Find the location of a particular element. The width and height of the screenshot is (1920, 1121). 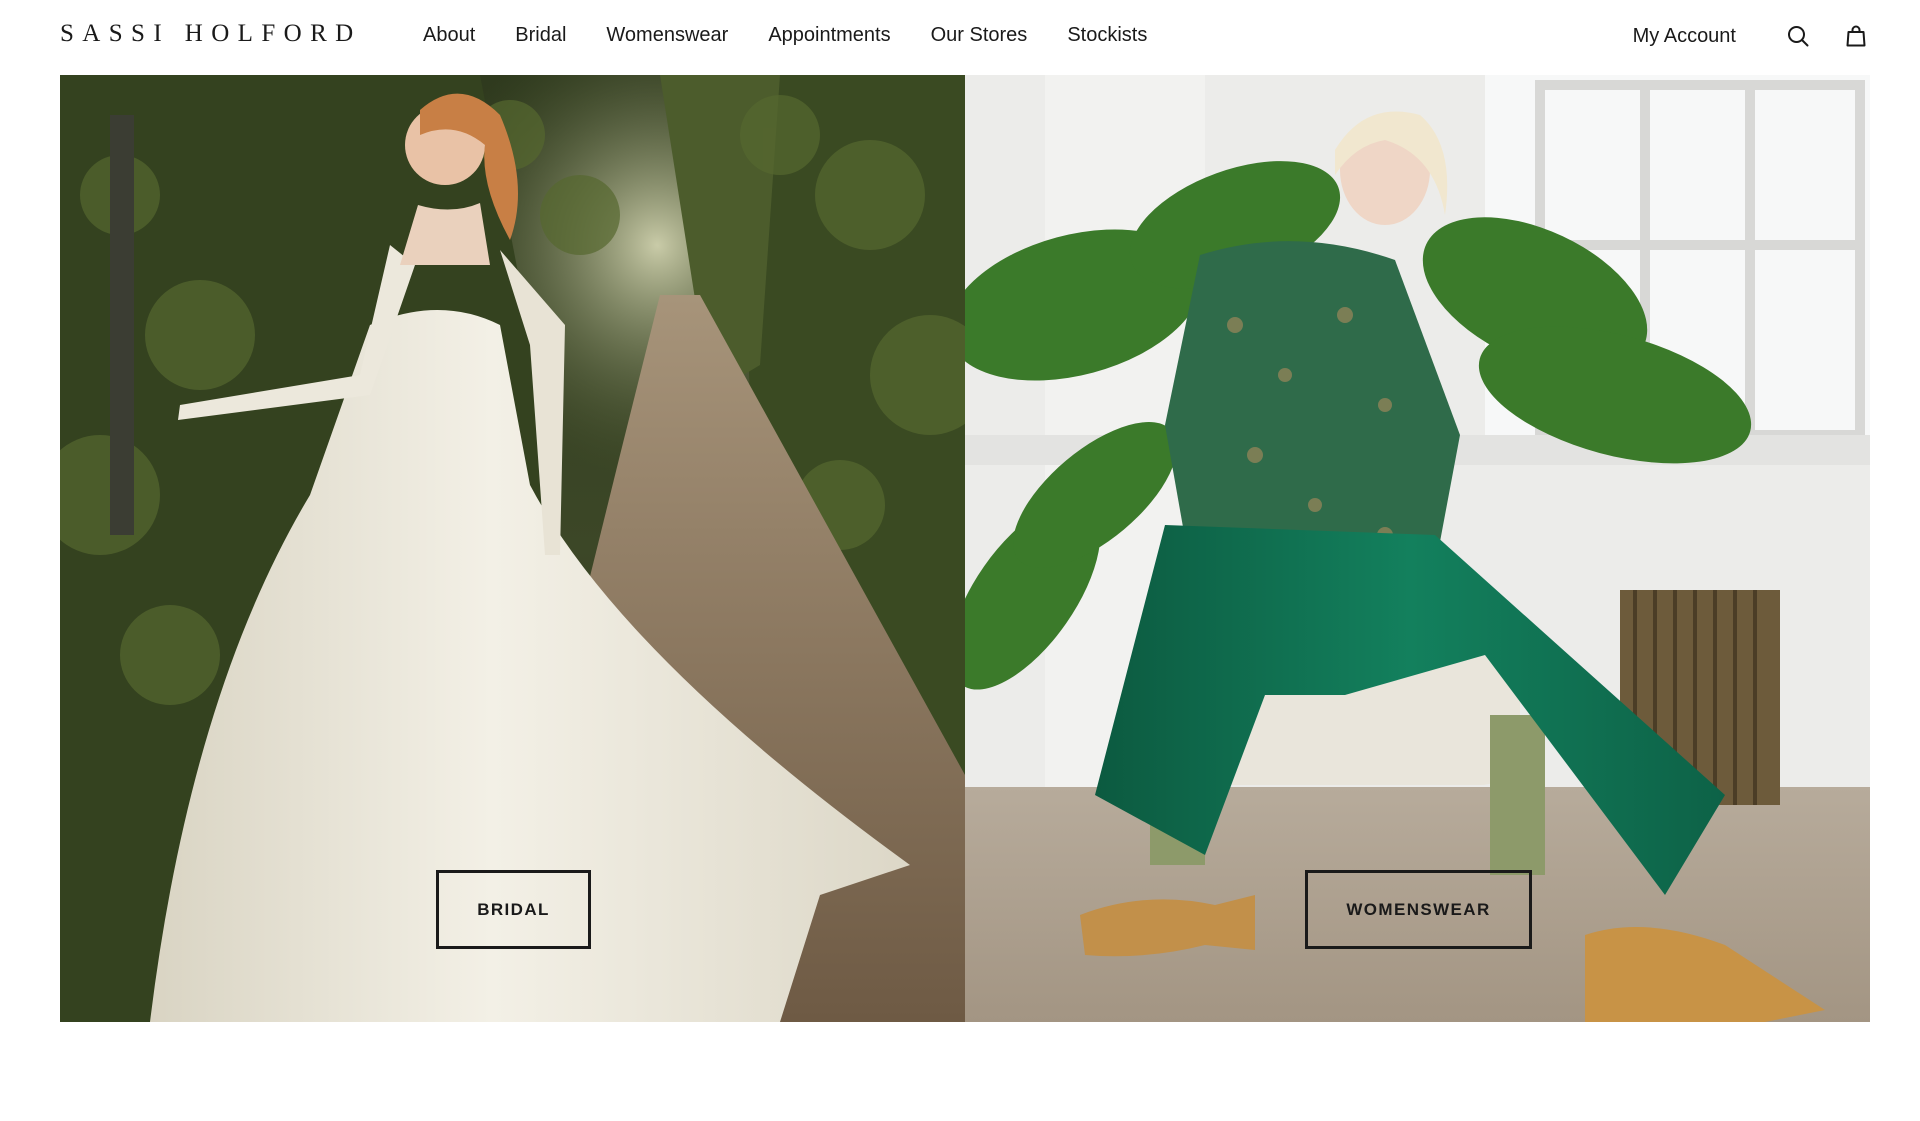

utility-nav: My Account is located at coordinates (1751, 36).